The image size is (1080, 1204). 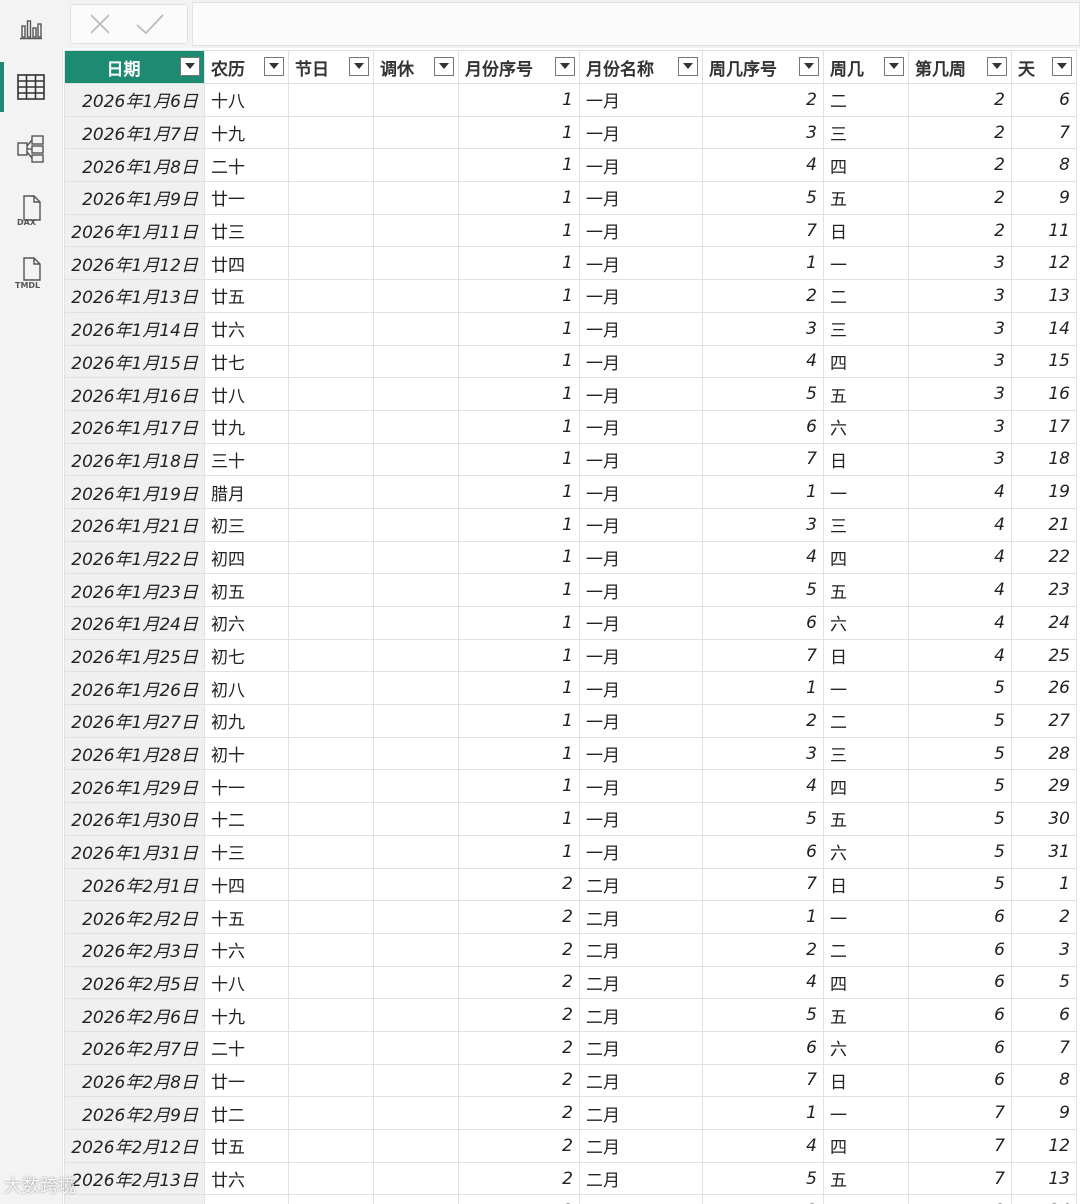 What do you see at coordinates (416, 67) in the screenshot?
I see `column-header: 调休` at bounding box center [416, 67].